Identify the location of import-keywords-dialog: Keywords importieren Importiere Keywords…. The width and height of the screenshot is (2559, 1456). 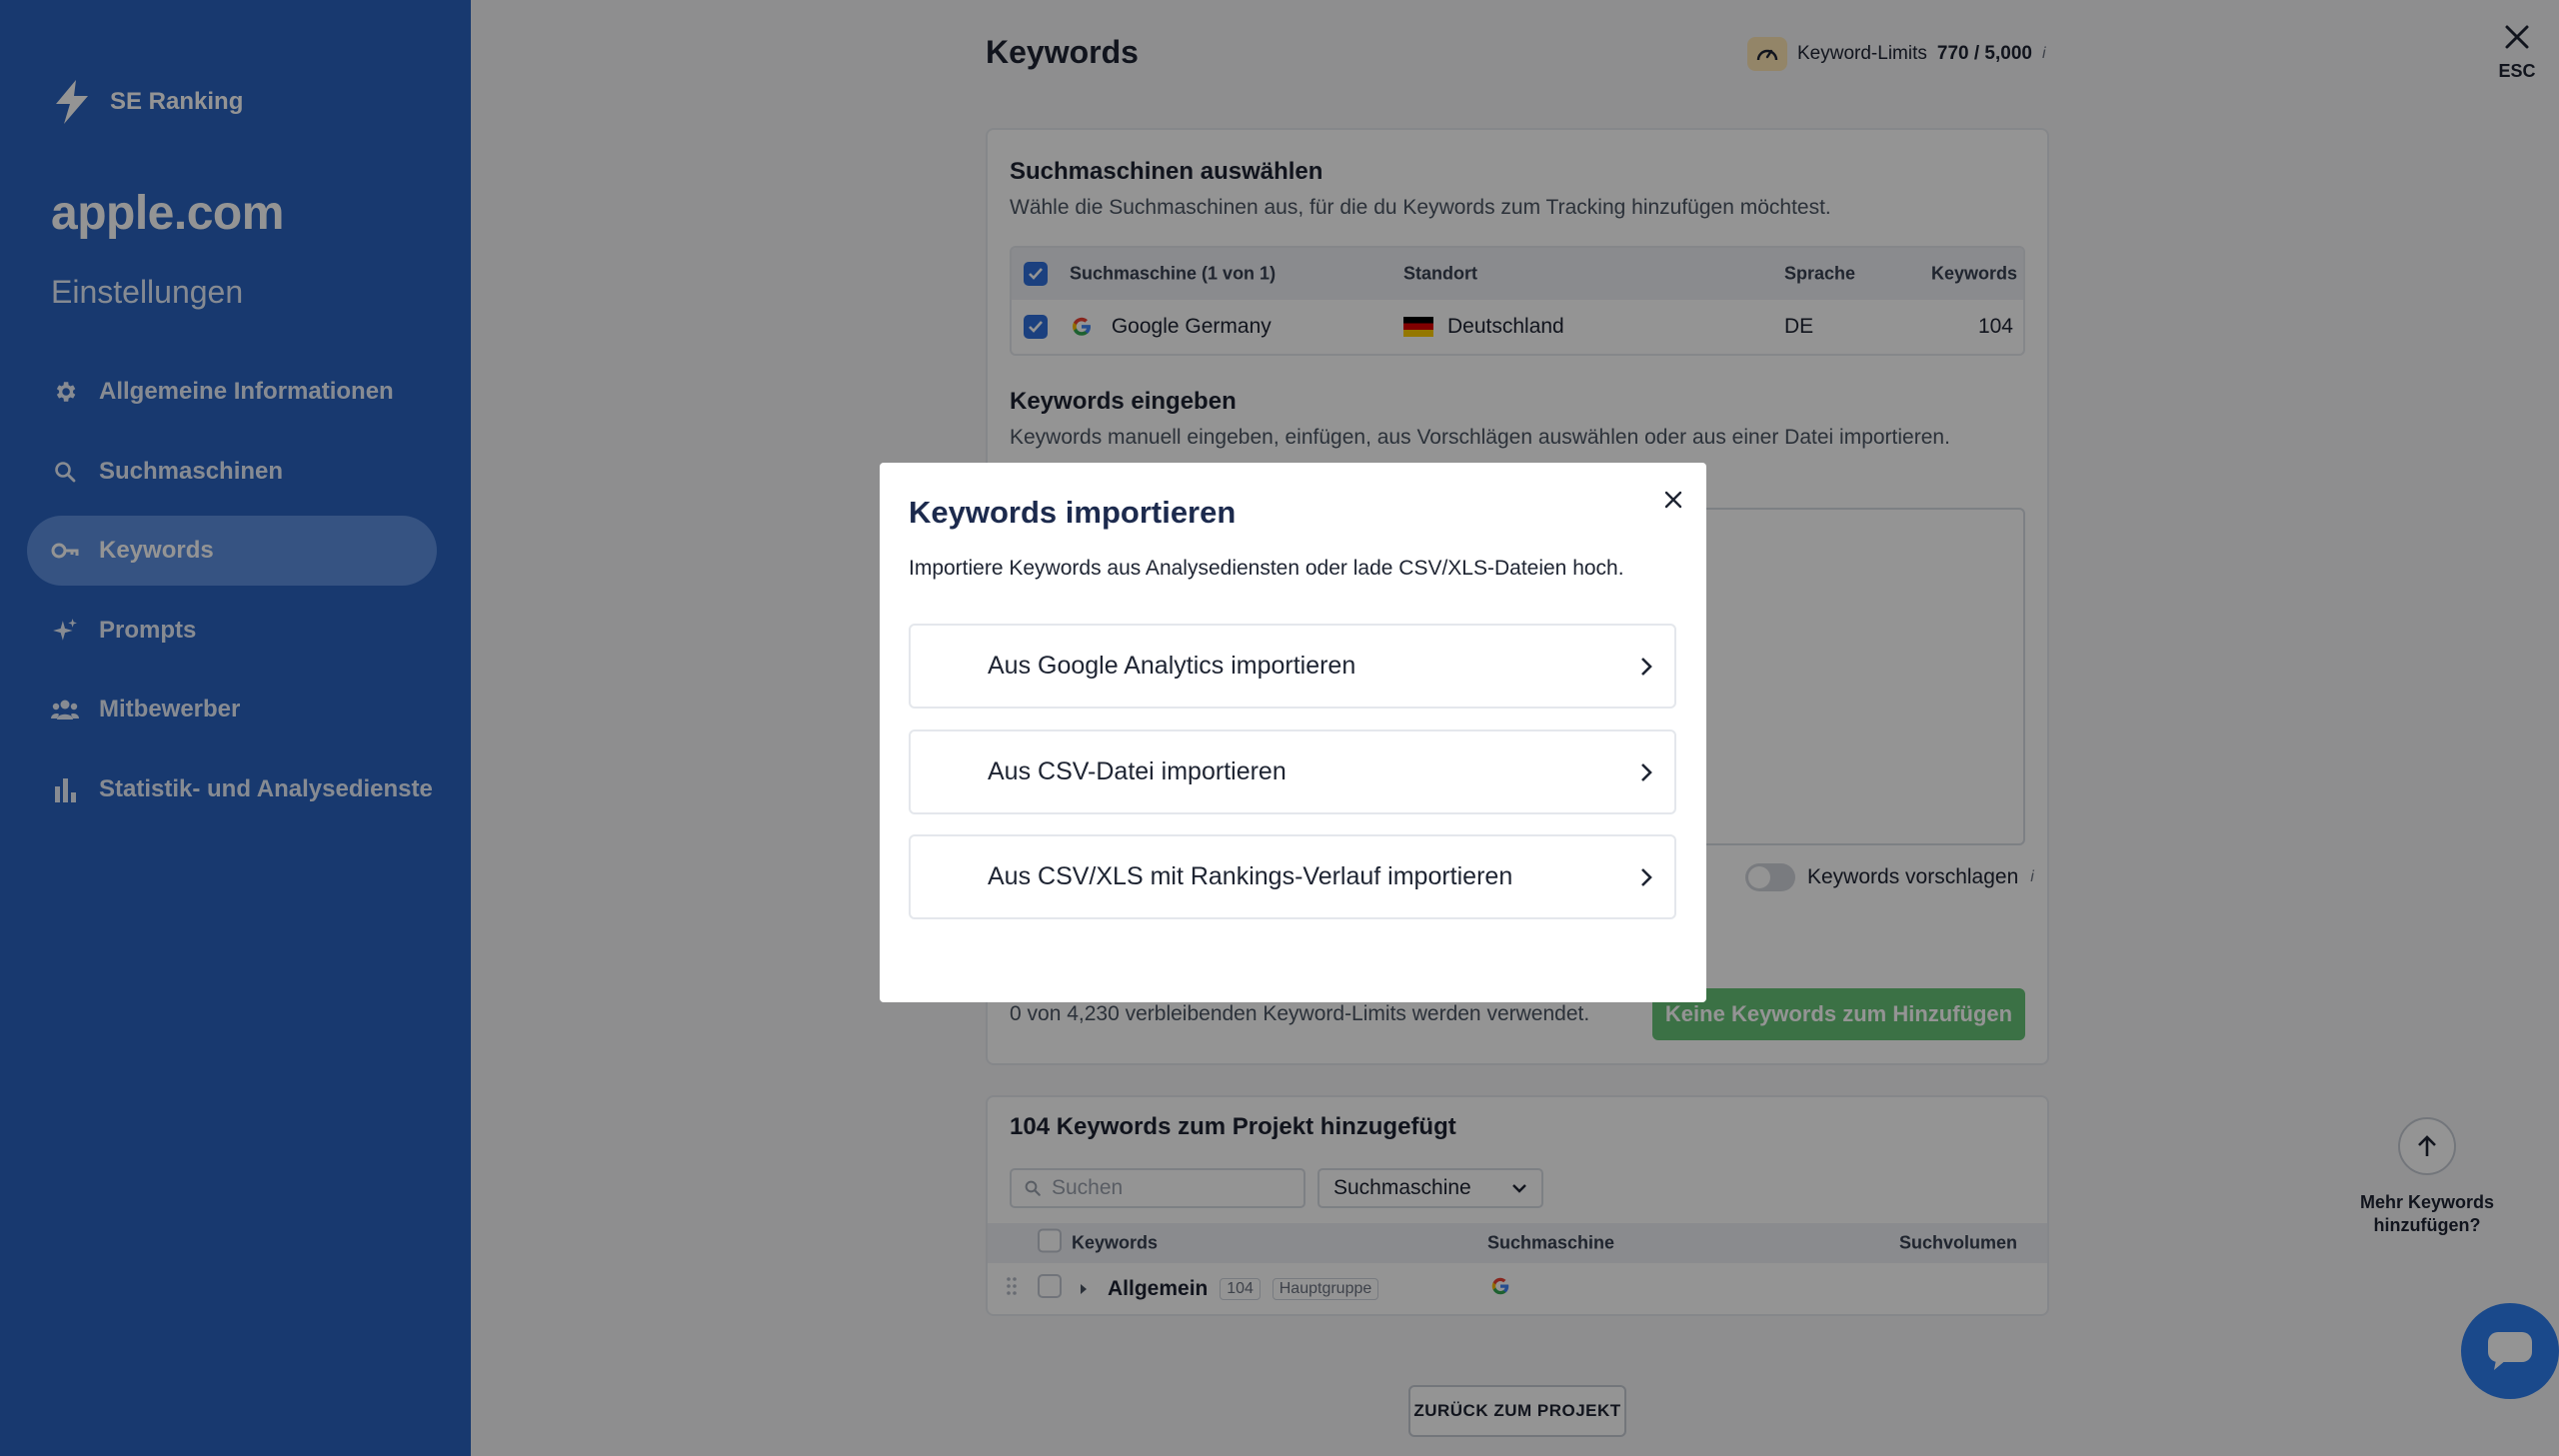
(1293, 732).